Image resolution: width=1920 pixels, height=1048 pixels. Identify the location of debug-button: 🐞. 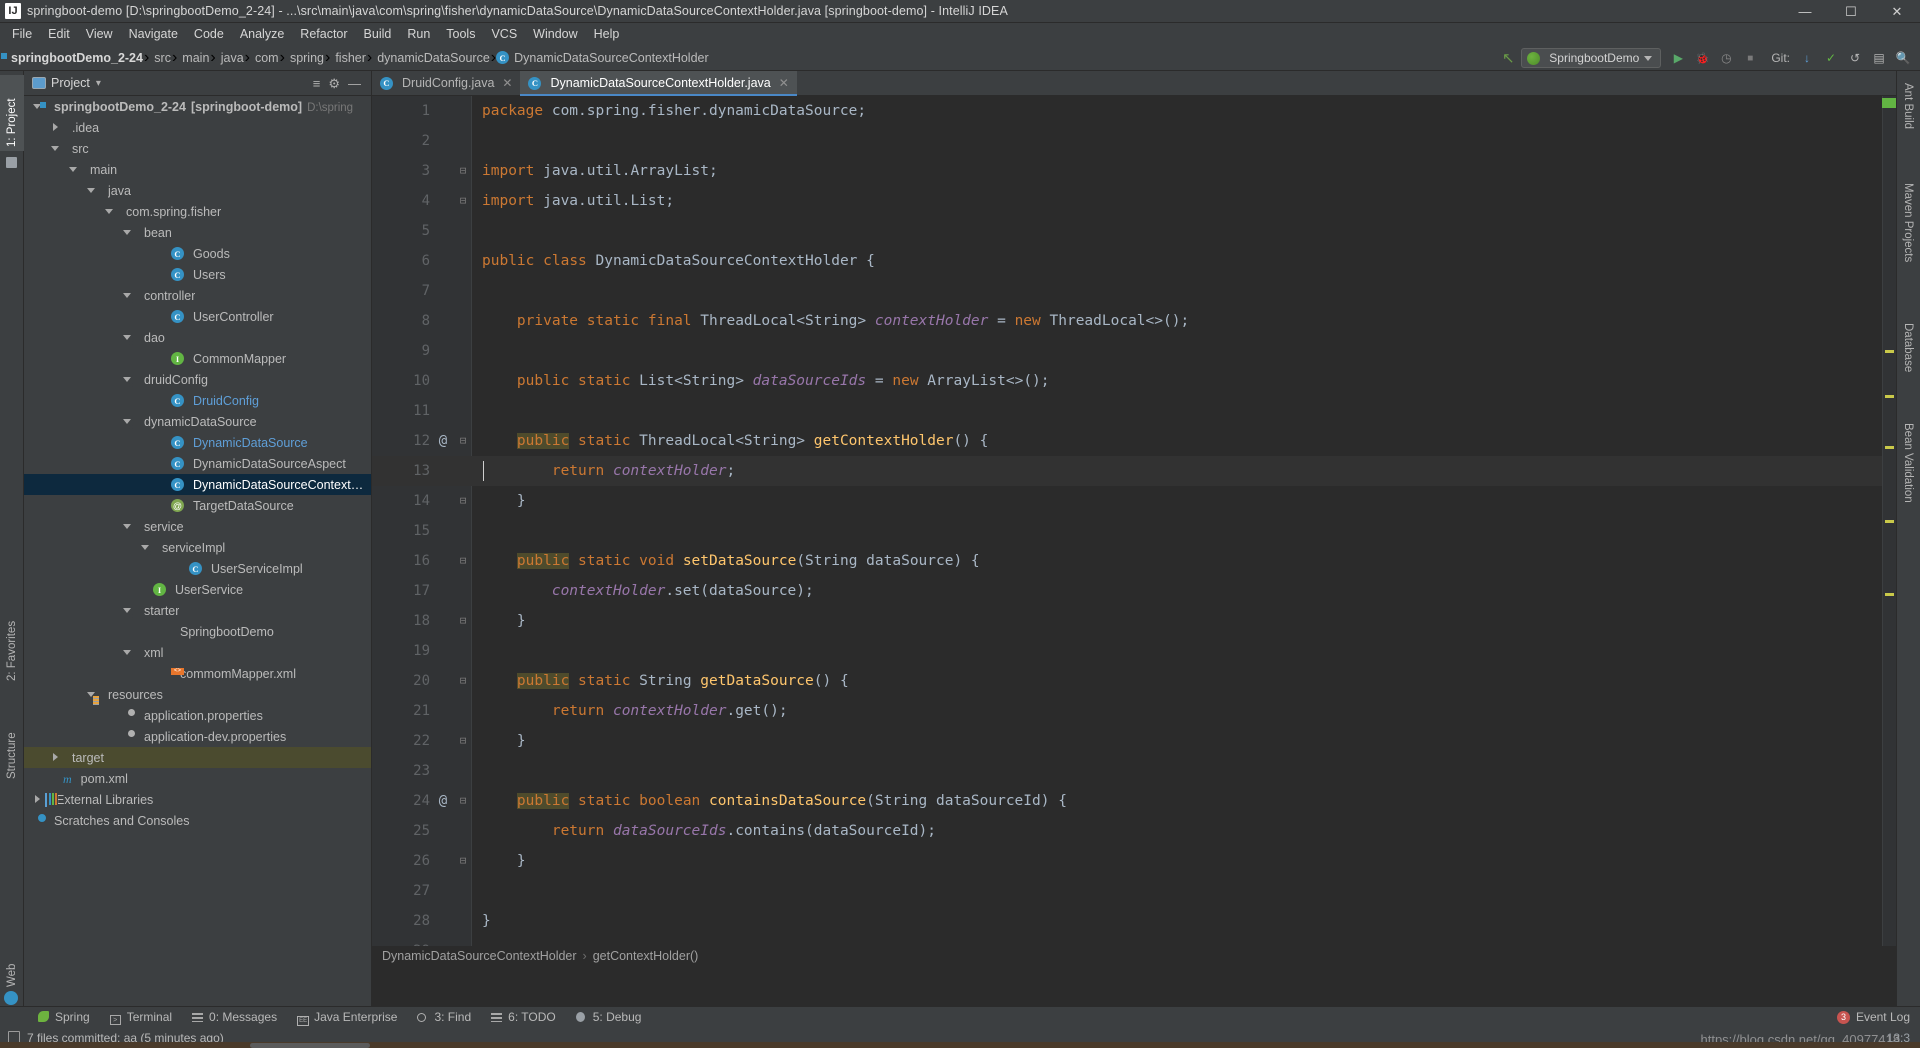
(1702, 58).